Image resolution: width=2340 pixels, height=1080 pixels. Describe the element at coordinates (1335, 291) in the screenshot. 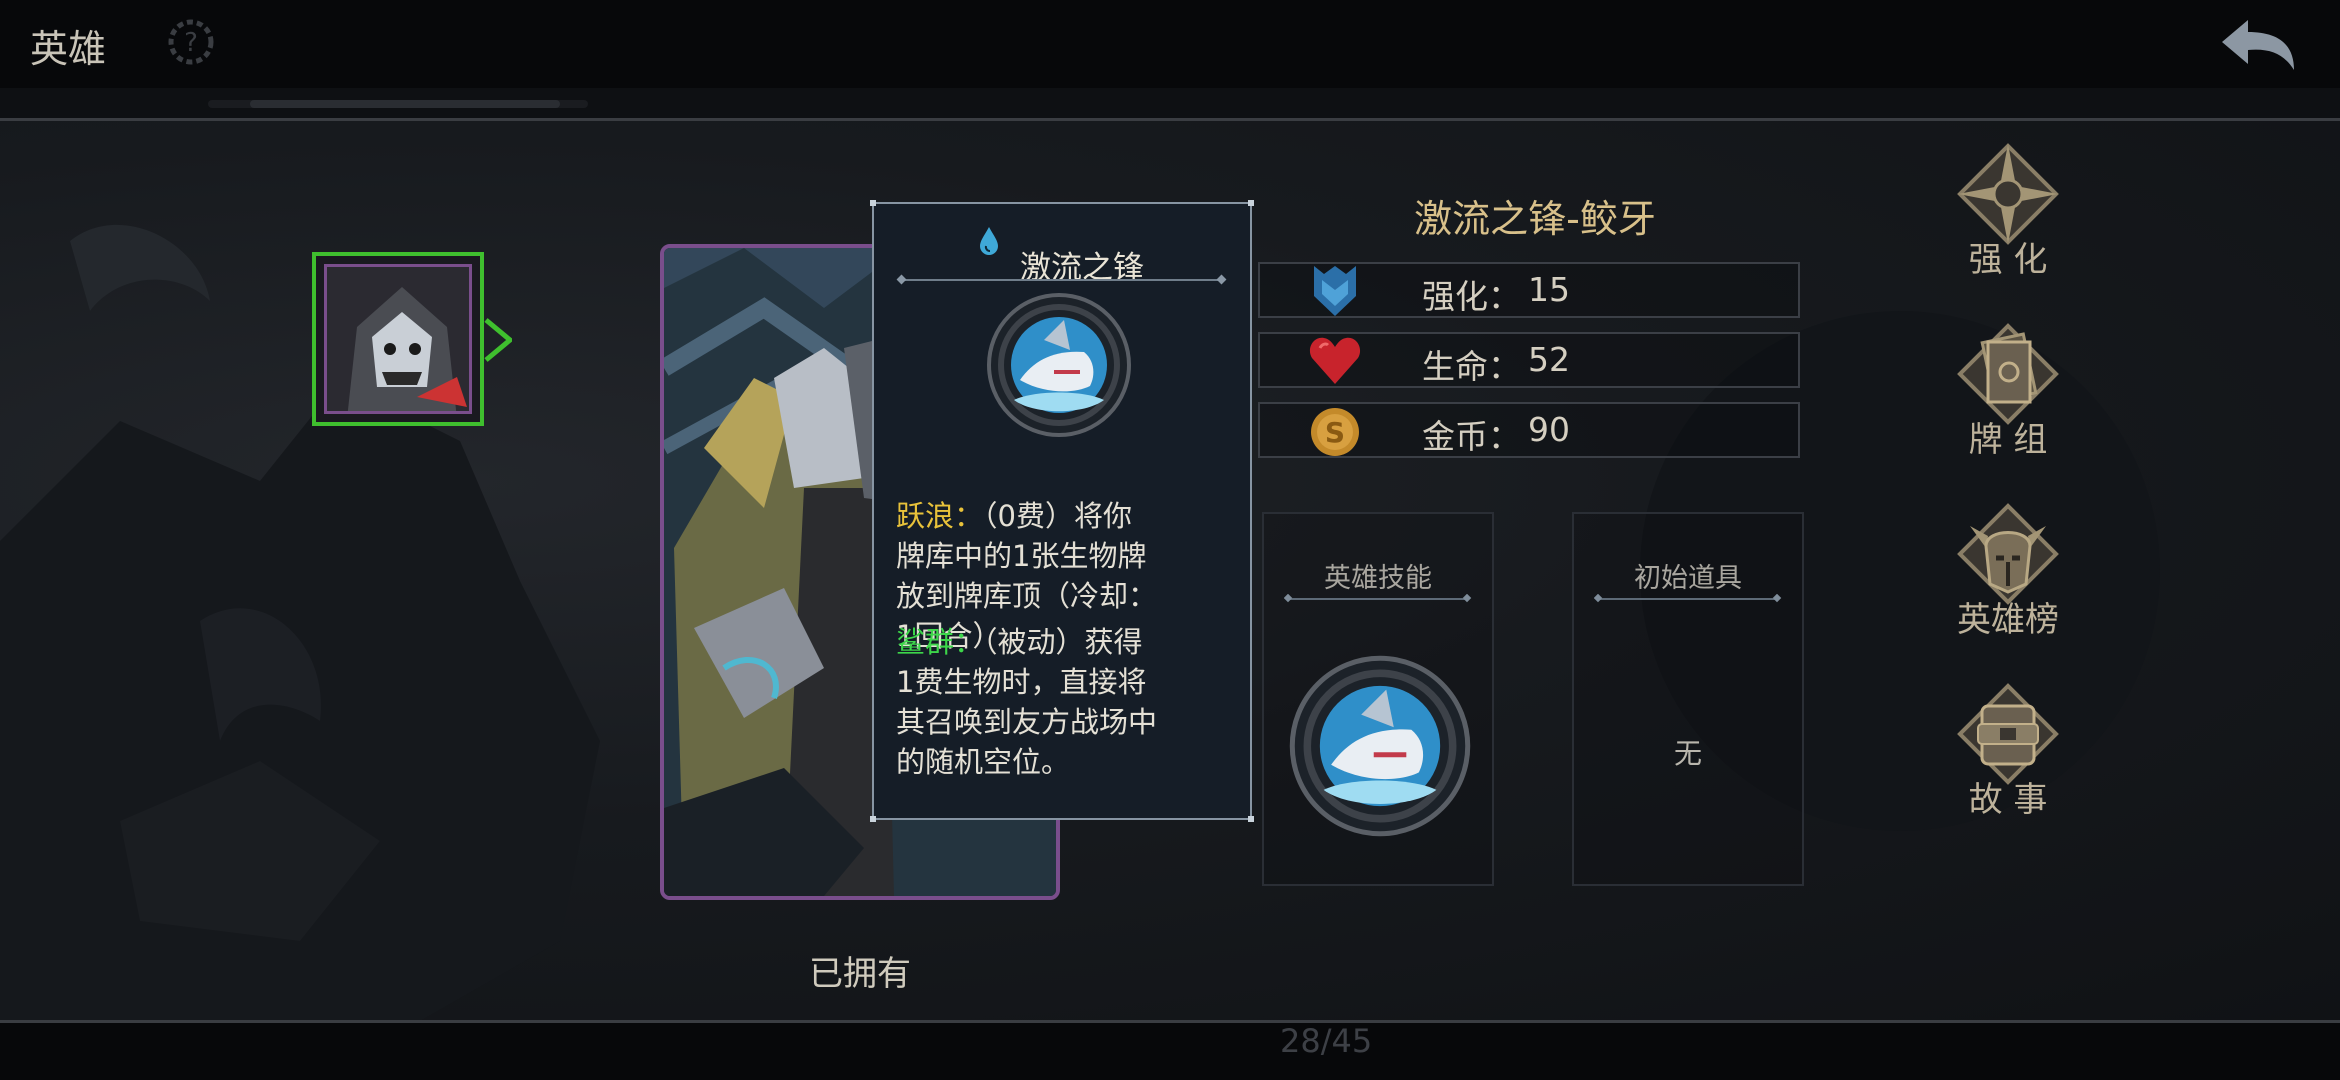

I see `upgrade-shield-icon` at that location.